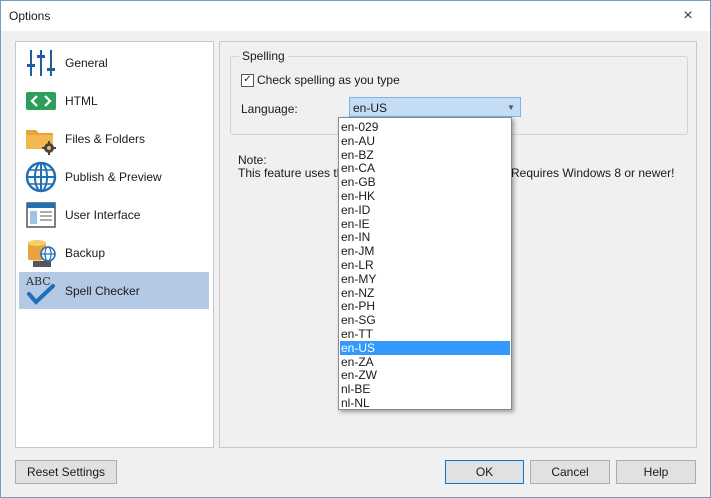 The image size is (711, 498). Describe the element at coordinates (41, 101) in the screenshot. I see `code-brackets-icon` at that location.